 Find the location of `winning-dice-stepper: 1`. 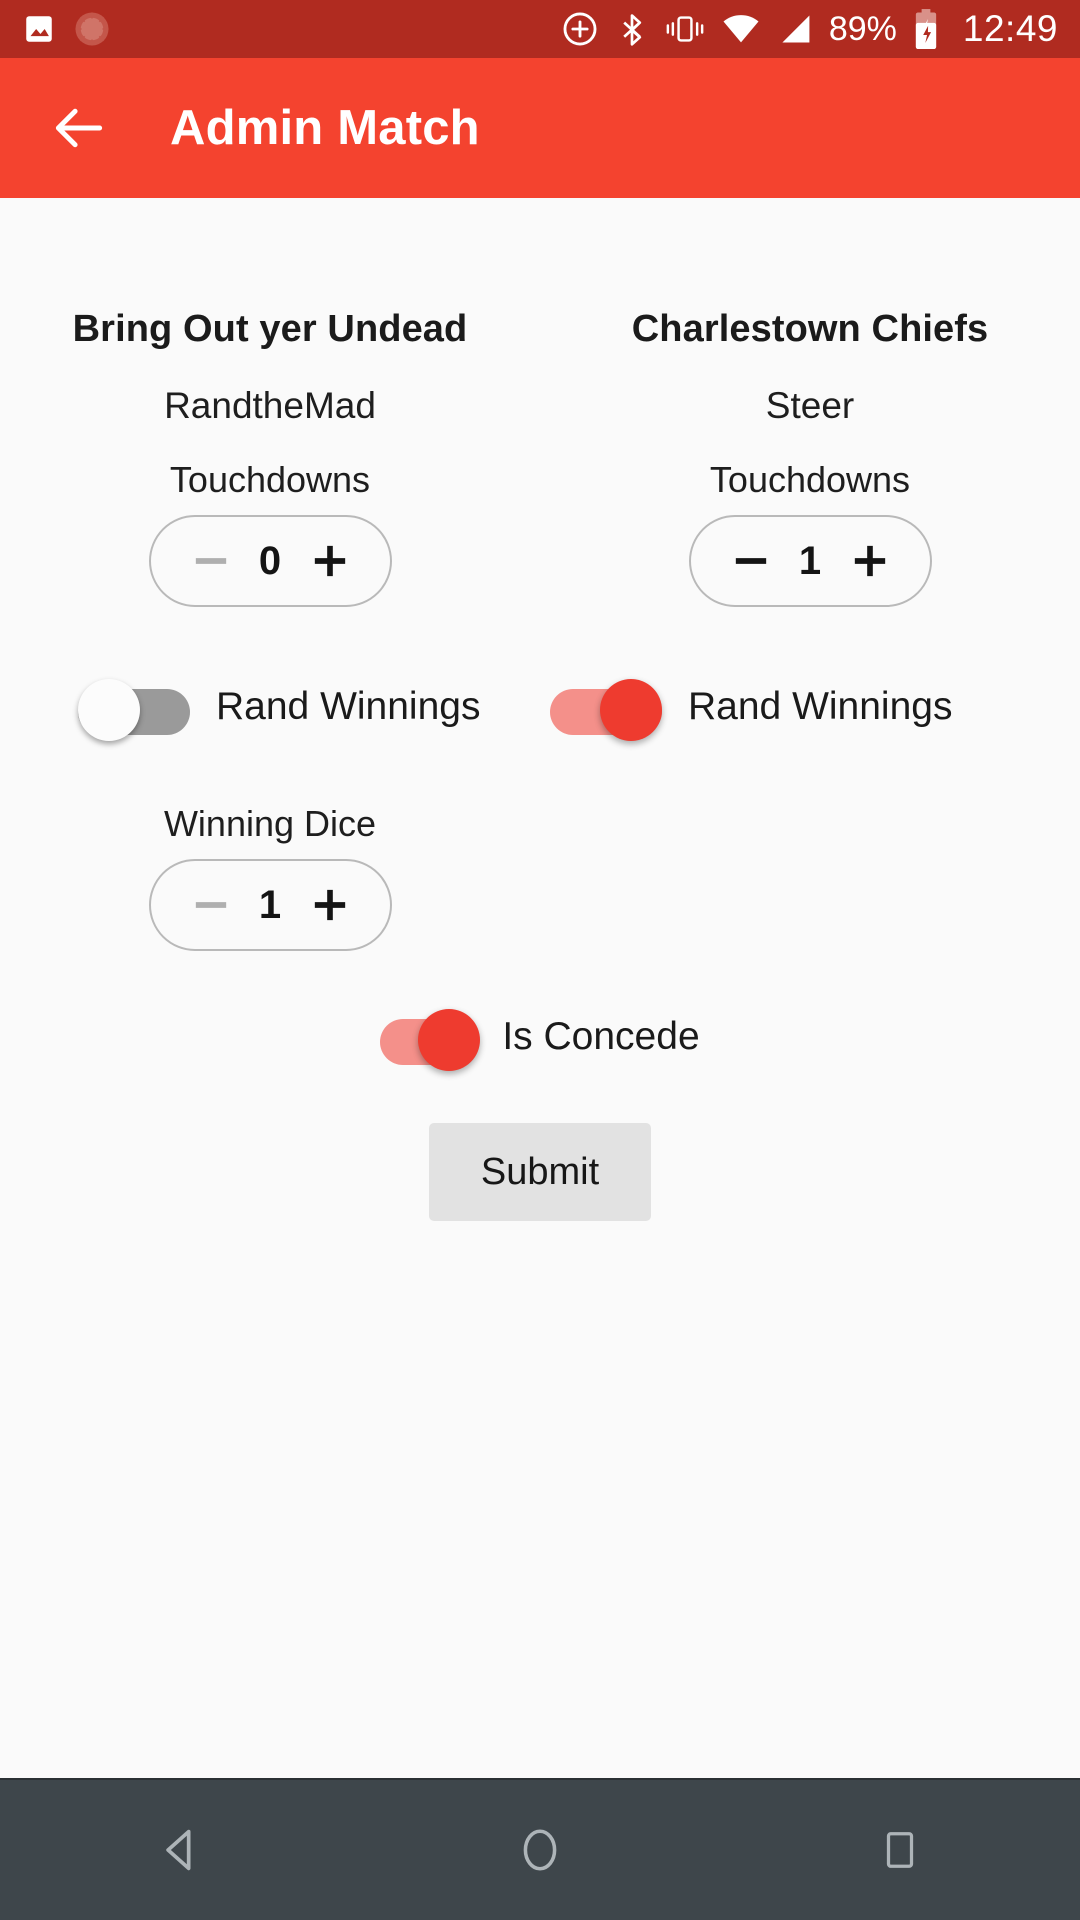

winning-dice-stepper: 1 is located at coordinates (270, 905).